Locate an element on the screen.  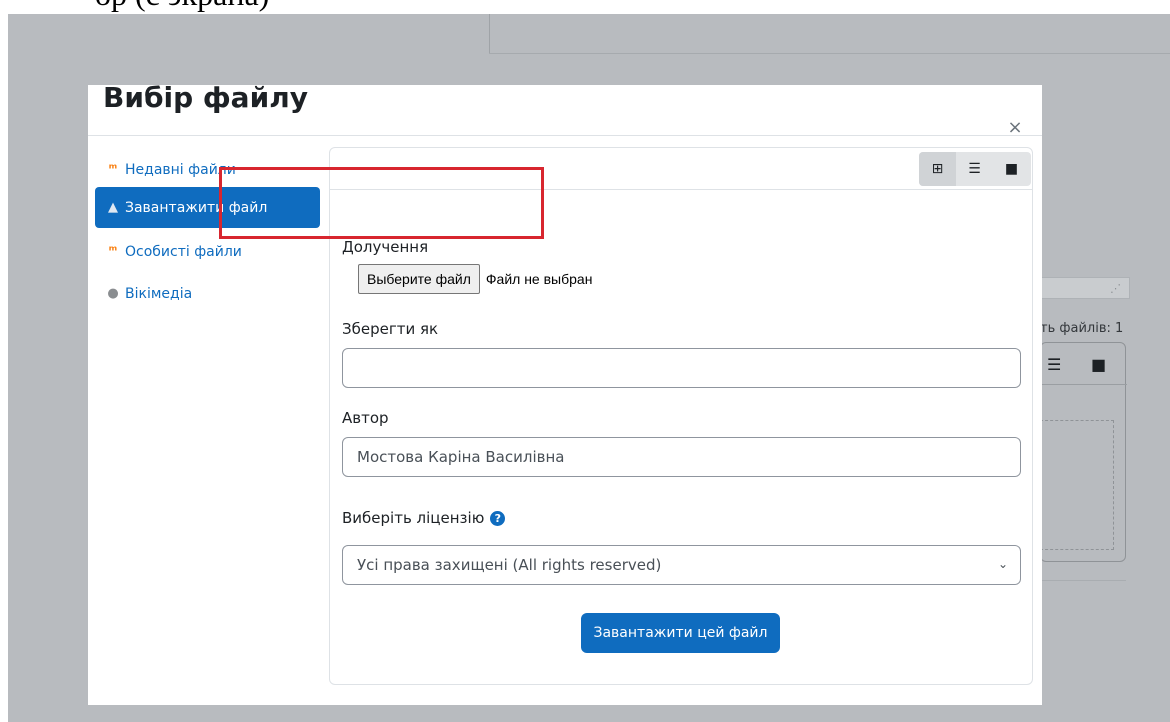
tree-view-icon: ■ is located at coordinates (1011, 169).